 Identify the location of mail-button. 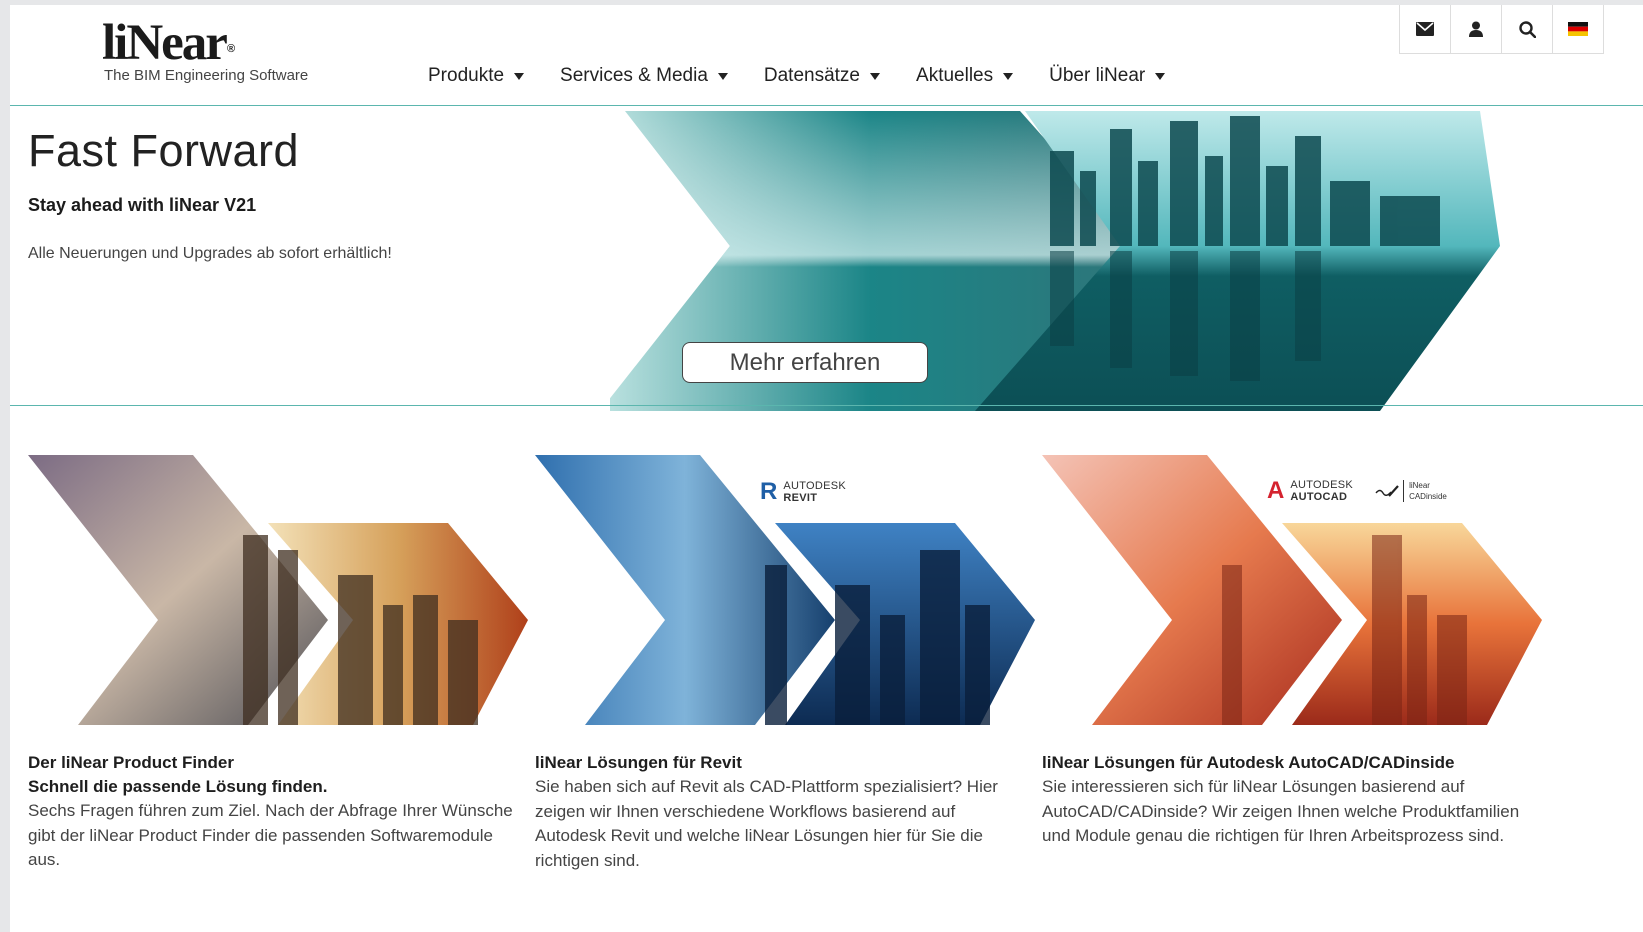
(1425, 29).